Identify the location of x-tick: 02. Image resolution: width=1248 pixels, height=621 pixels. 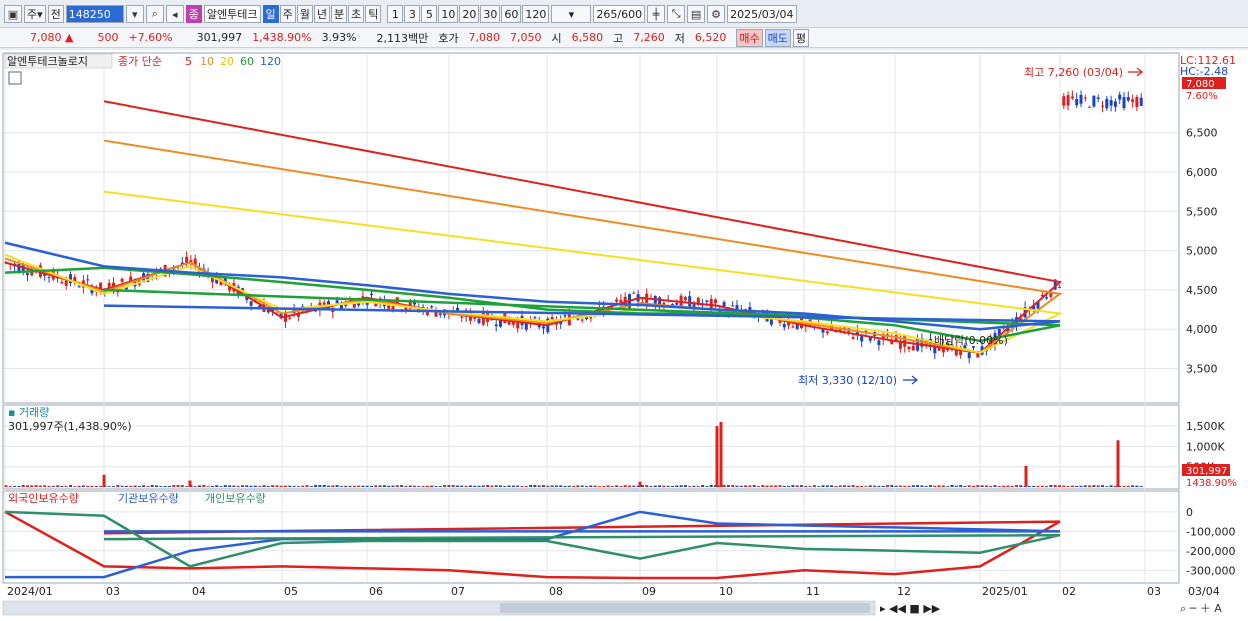
(1069, 591).